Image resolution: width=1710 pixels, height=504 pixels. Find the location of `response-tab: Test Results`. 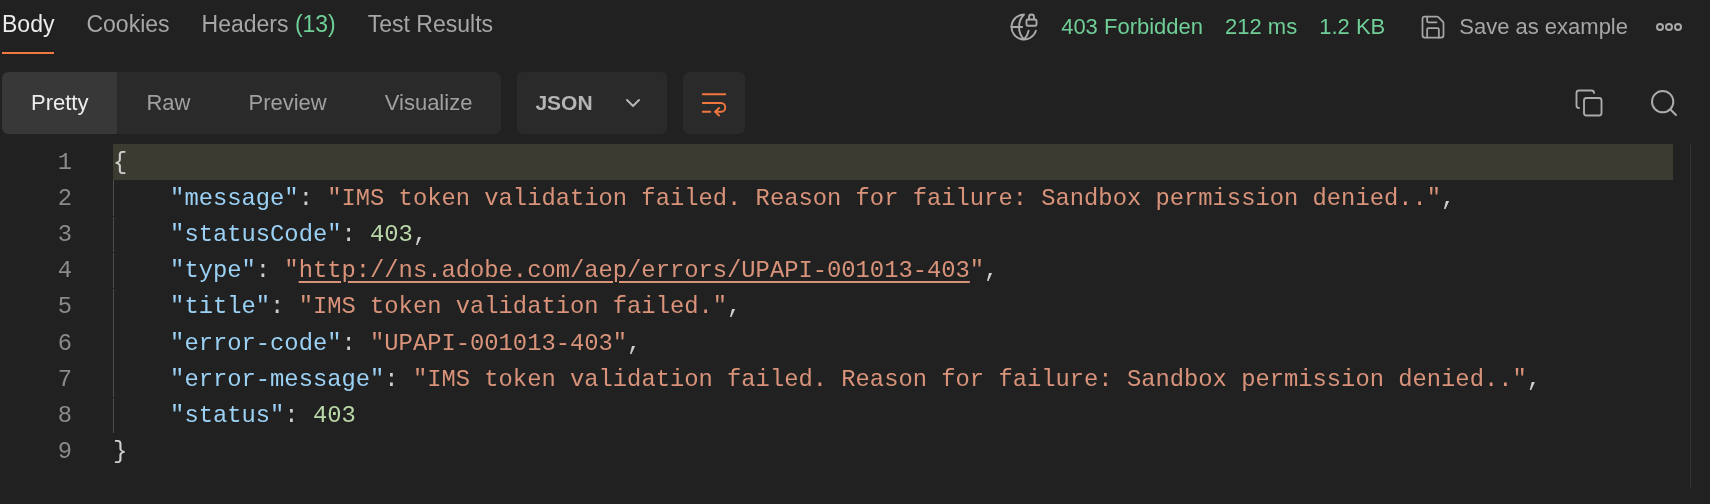

response-tab: Test Results is located at coordinates (430, 27).